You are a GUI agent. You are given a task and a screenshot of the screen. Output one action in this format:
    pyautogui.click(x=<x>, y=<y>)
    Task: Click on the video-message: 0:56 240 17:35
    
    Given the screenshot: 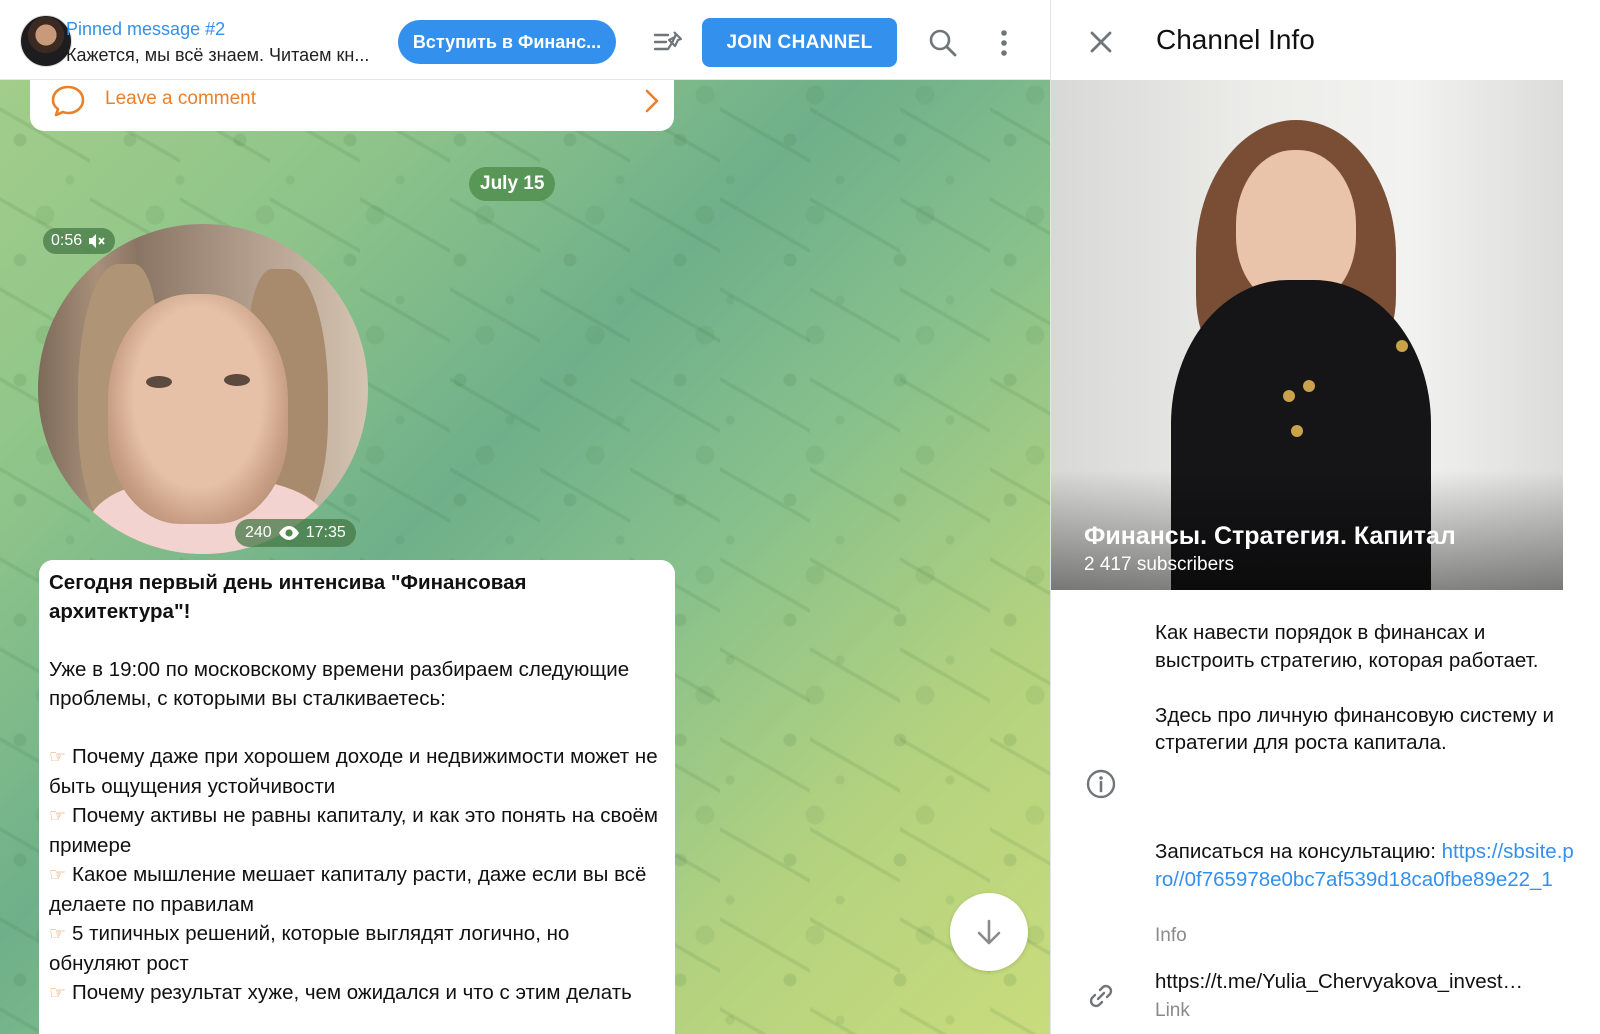 What is the action you would take?
    pyautogui.click(x=203, y=389)
    